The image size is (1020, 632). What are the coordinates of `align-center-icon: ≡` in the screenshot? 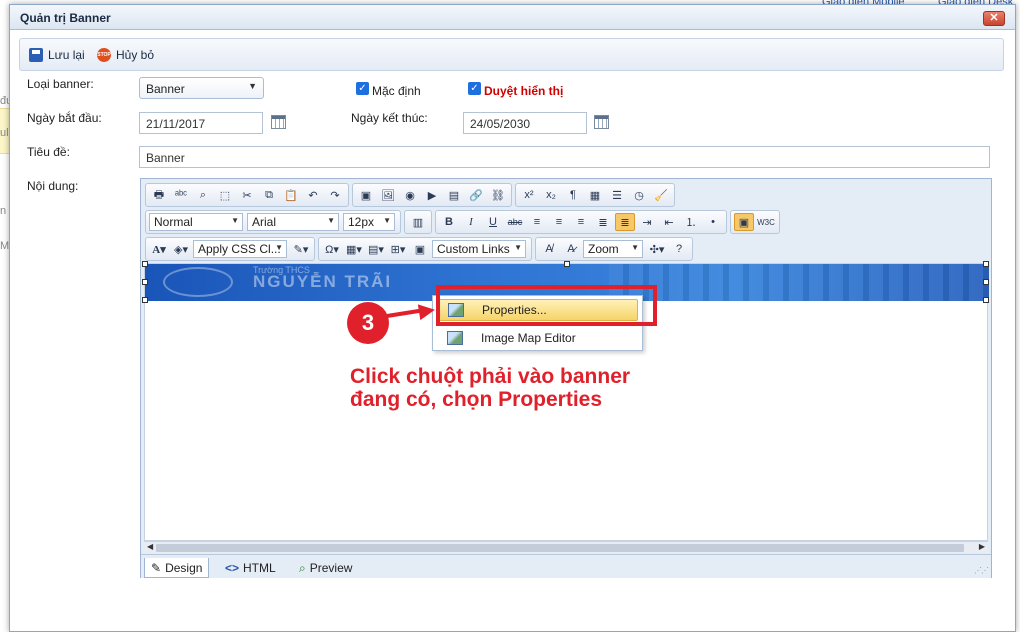 It's located at (559, 222).